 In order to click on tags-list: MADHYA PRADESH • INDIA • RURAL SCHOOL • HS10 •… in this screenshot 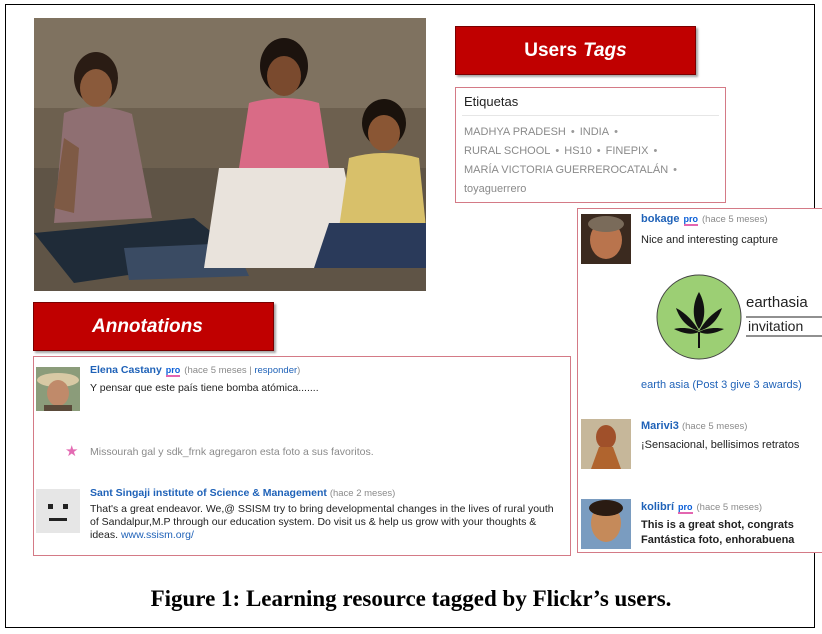, I will do `click(593, 161)`.